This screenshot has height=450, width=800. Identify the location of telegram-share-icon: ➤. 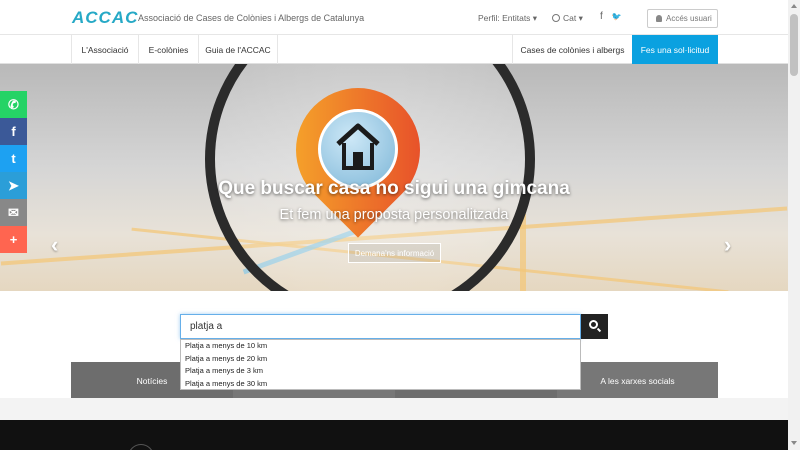
(13, 185).